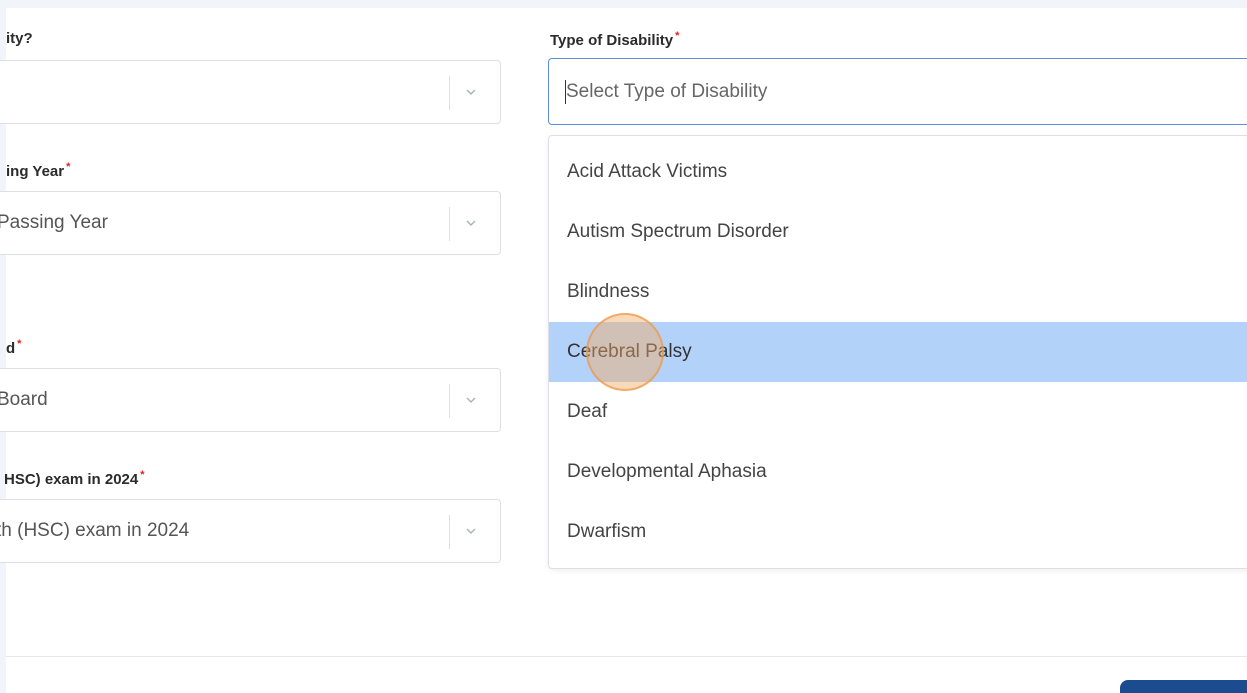 The image size is (1247, 693). Describe the element at coordinates (449, 532) in the screenshot. I see `field-4-divider` at that location.